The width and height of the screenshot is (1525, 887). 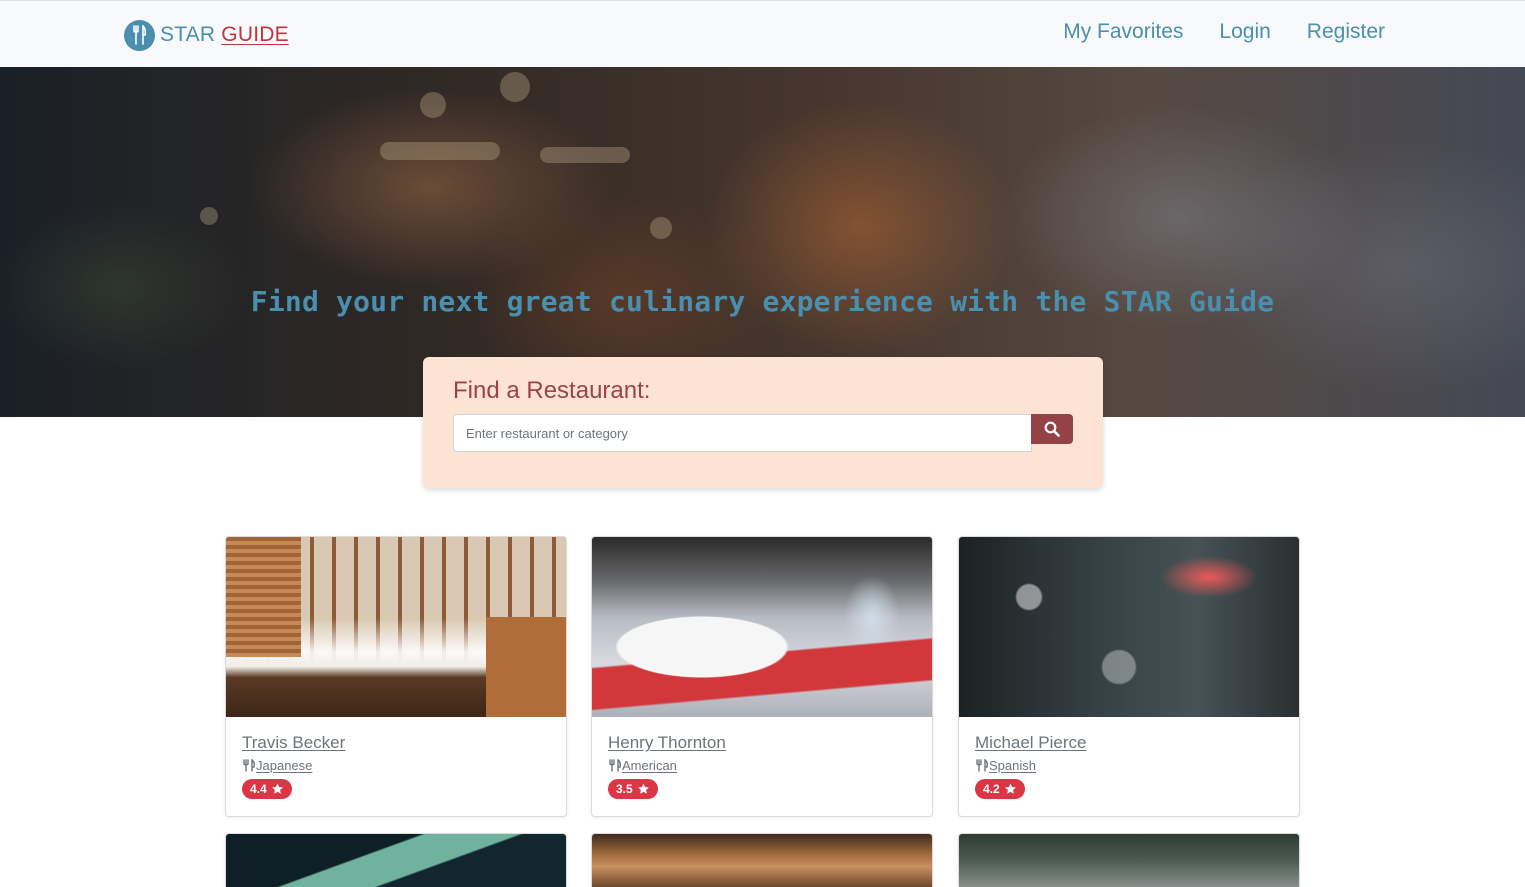 What do you see at coordinates (1031, 743) in the screenshot?
I see `restaurant-name-link: Michael Pierce` at bounding box center [1031, 743].